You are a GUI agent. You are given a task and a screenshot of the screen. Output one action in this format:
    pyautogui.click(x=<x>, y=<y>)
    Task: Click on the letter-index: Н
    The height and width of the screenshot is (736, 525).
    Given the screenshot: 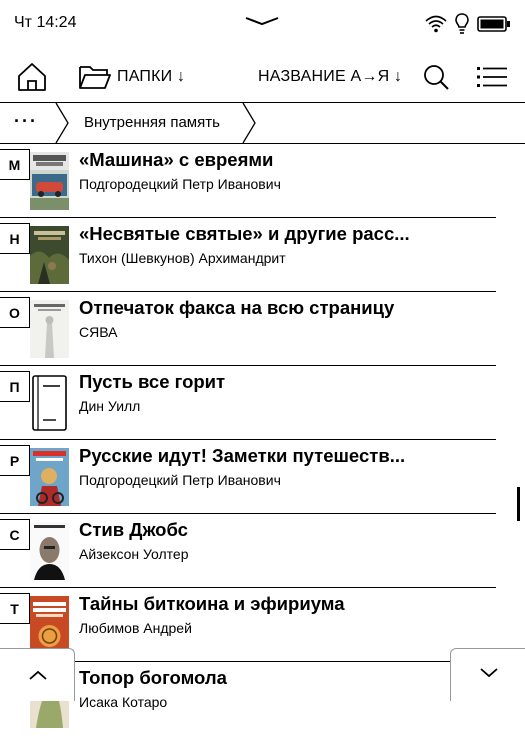 What is the action you would take?
    pyautogui.click(x=15, y=238)
    